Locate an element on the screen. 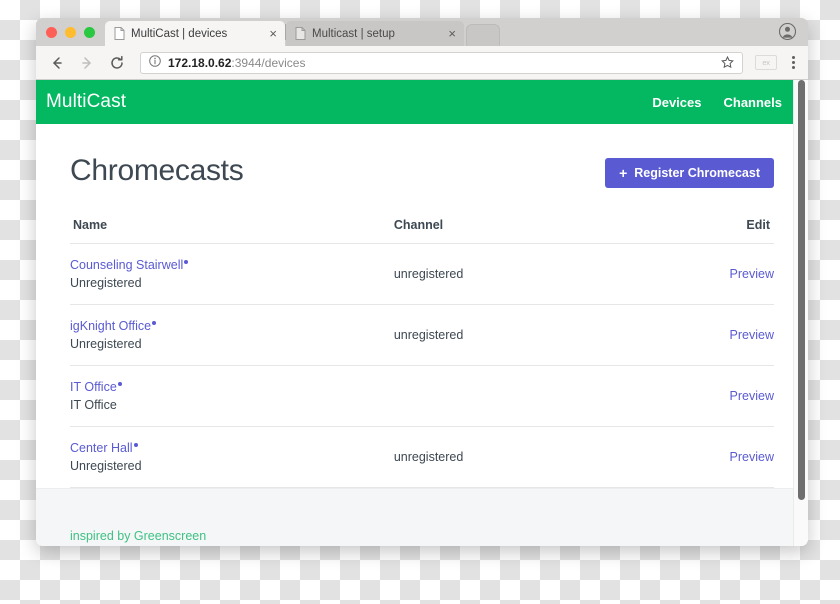  site-footer: inspired by Greenscreen is located at coordinates (422, 517).